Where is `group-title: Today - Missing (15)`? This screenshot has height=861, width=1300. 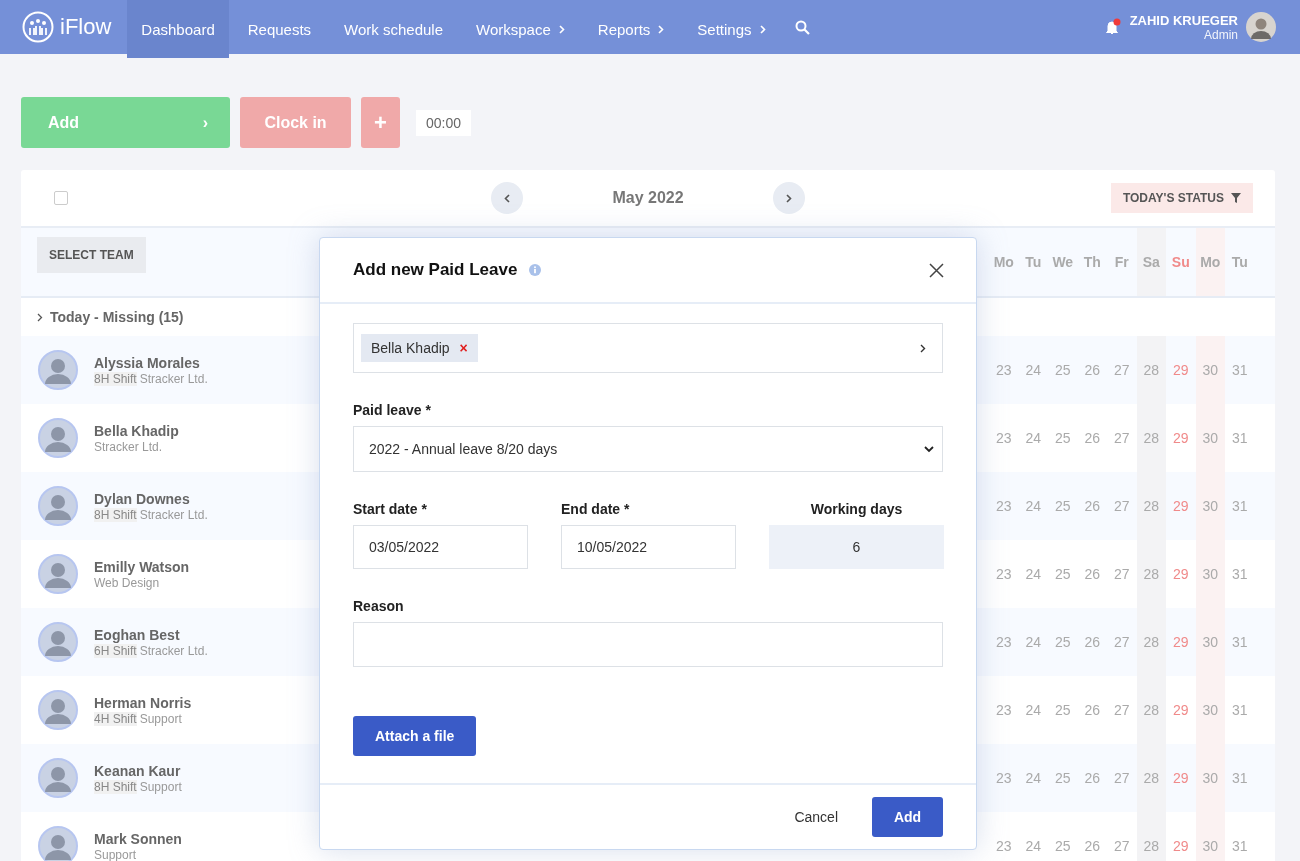
group-title: Today - Missing (15) is located at coordinates (117, 317).